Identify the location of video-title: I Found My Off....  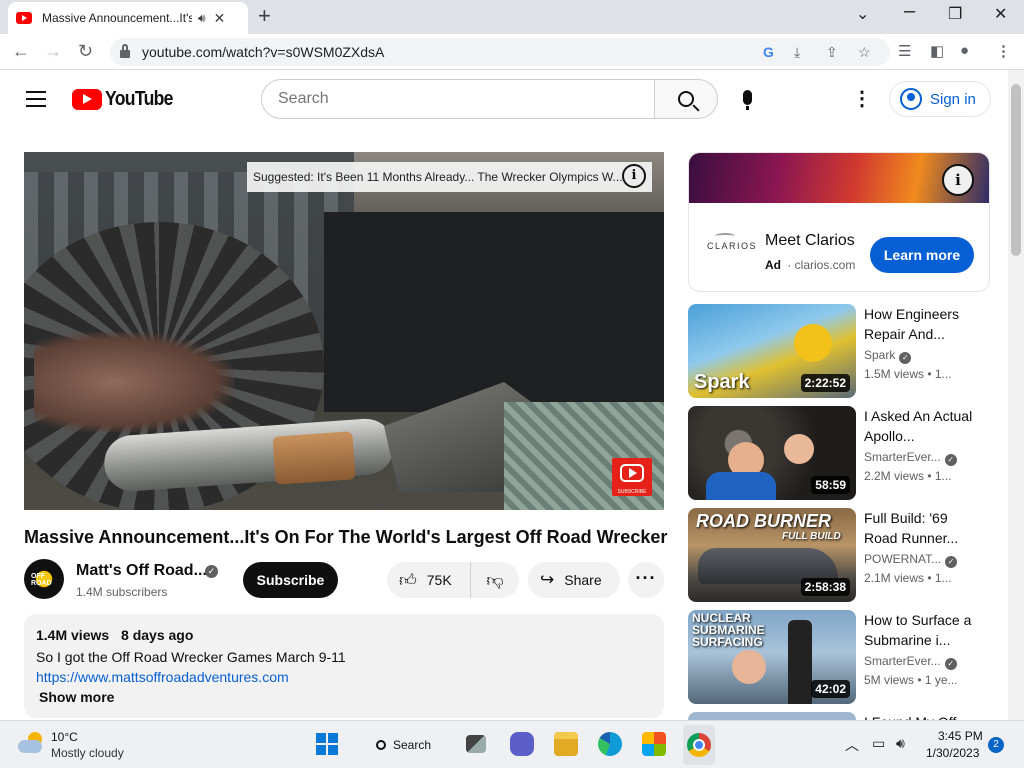
(924, 716).